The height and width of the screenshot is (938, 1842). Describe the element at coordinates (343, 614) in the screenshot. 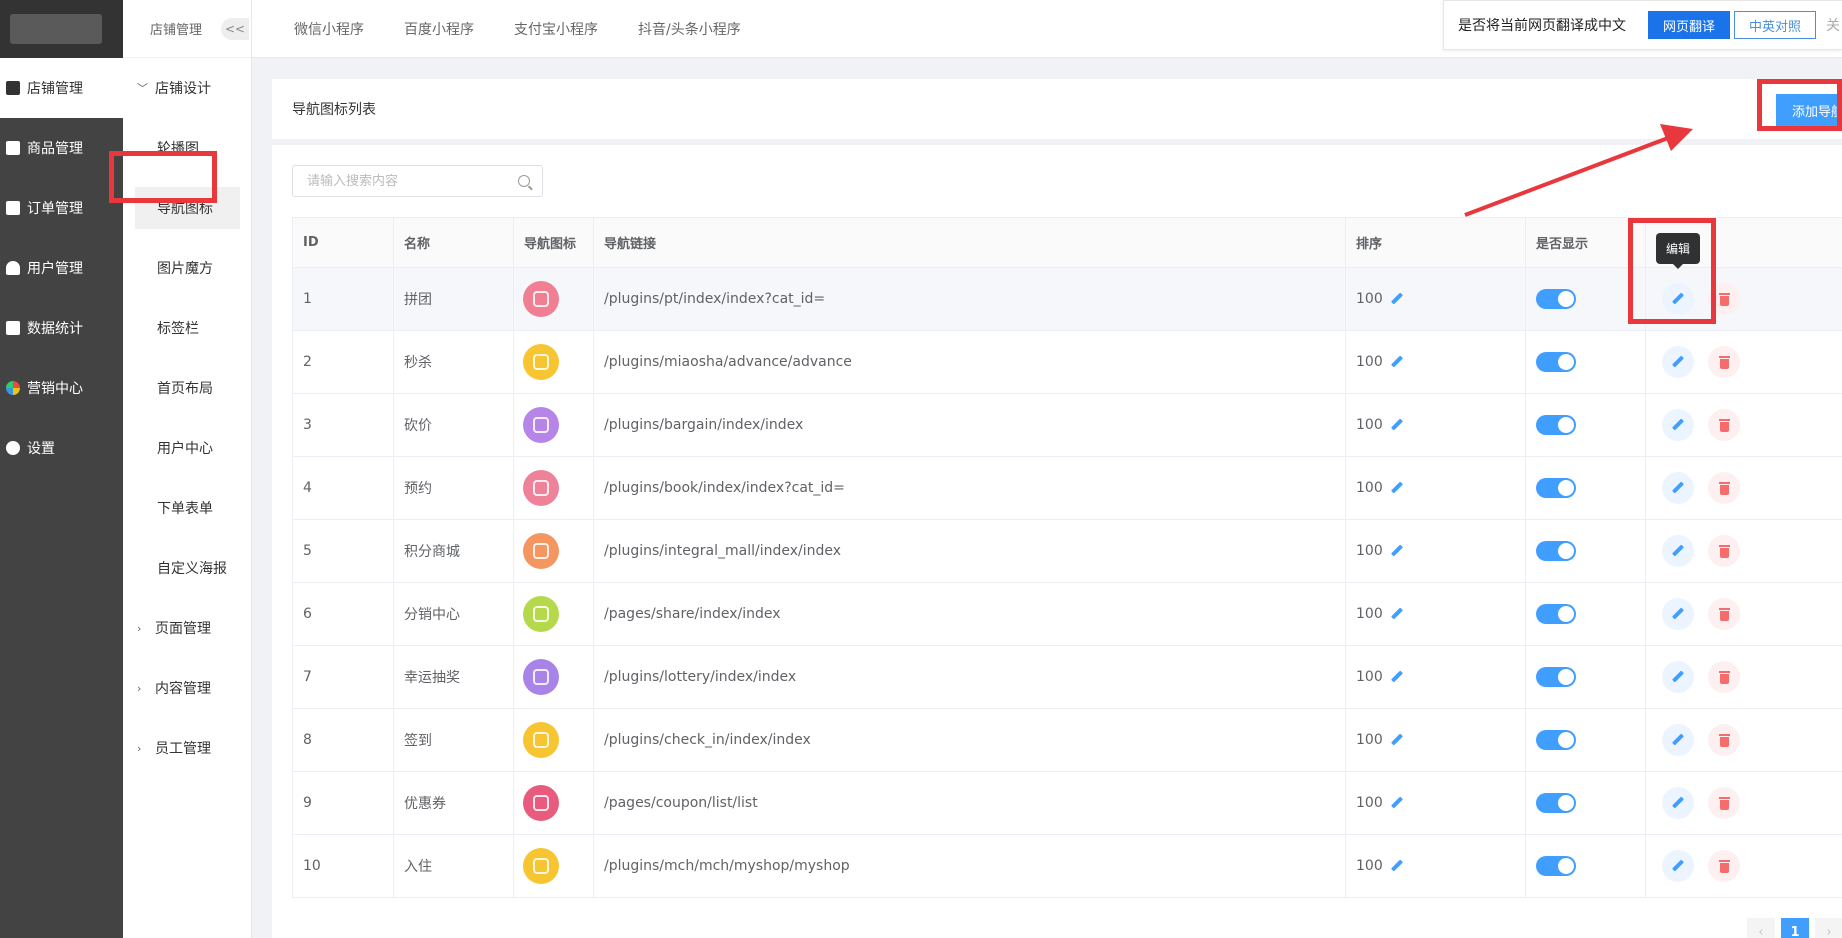

I see `cell-id: 6` at that location.